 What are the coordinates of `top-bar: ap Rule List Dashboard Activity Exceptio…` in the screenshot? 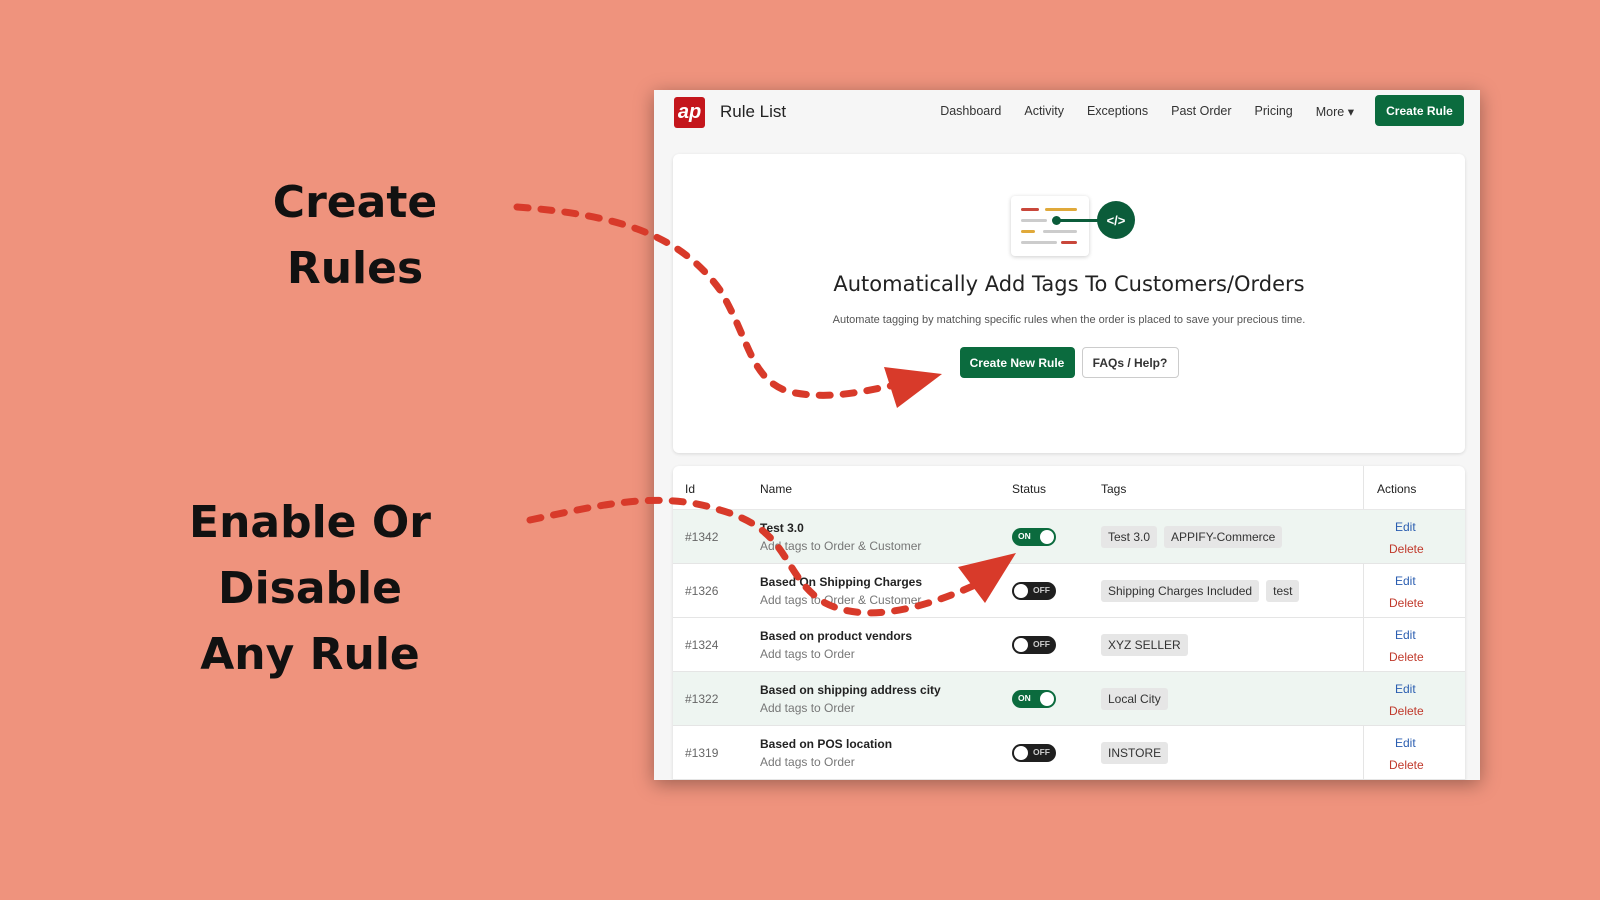 It's located at (1067, 115).